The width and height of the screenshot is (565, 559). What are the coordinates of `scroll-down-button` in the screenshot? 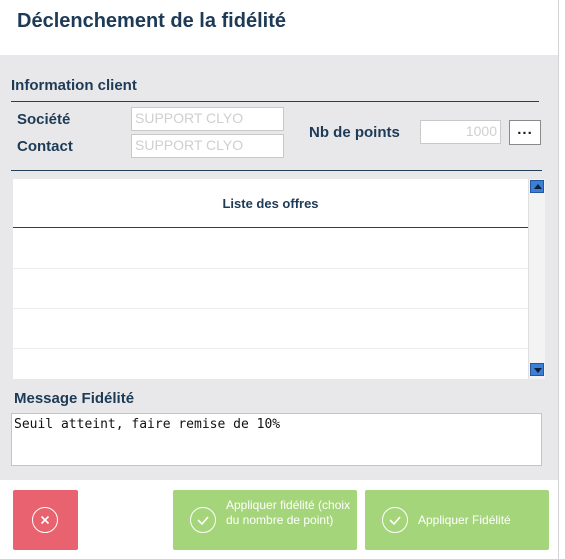 It's located at (537, 369).